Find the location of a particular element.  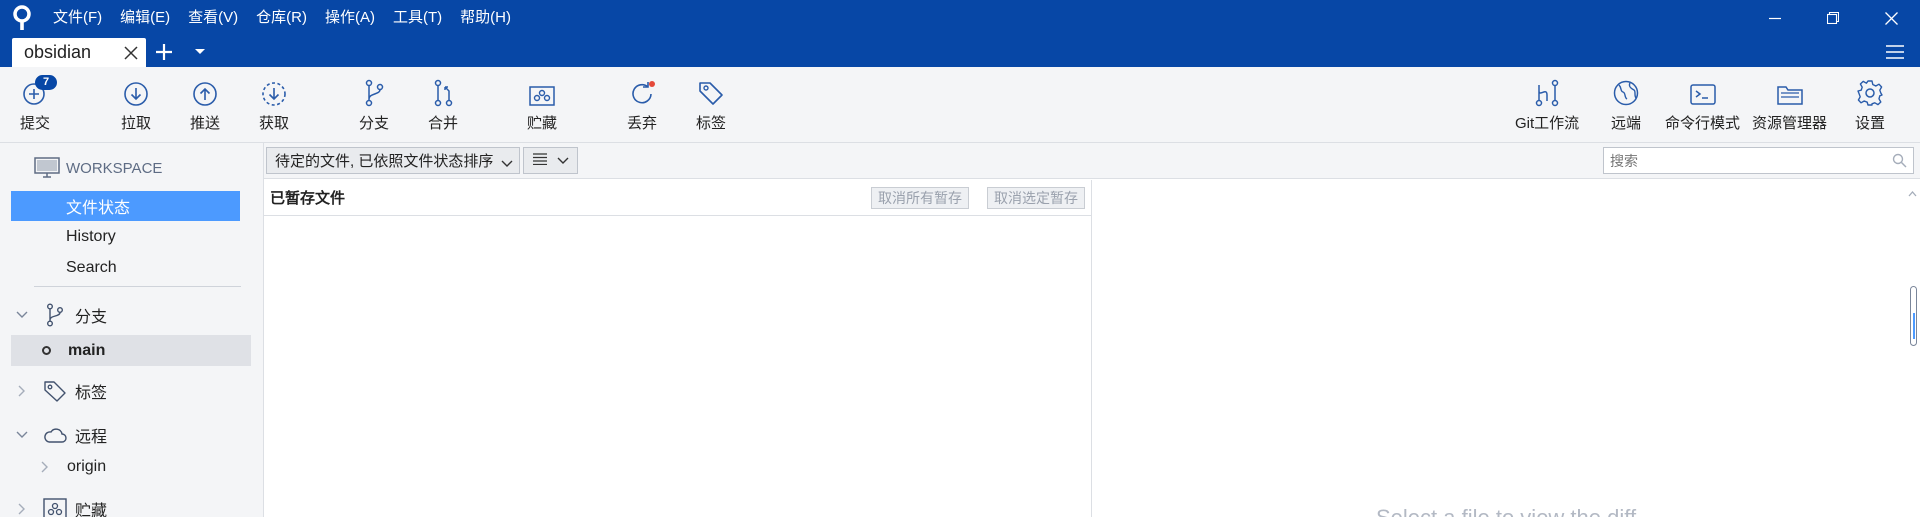

commit-button: 7 提交 is located at coordinates (35, 105).